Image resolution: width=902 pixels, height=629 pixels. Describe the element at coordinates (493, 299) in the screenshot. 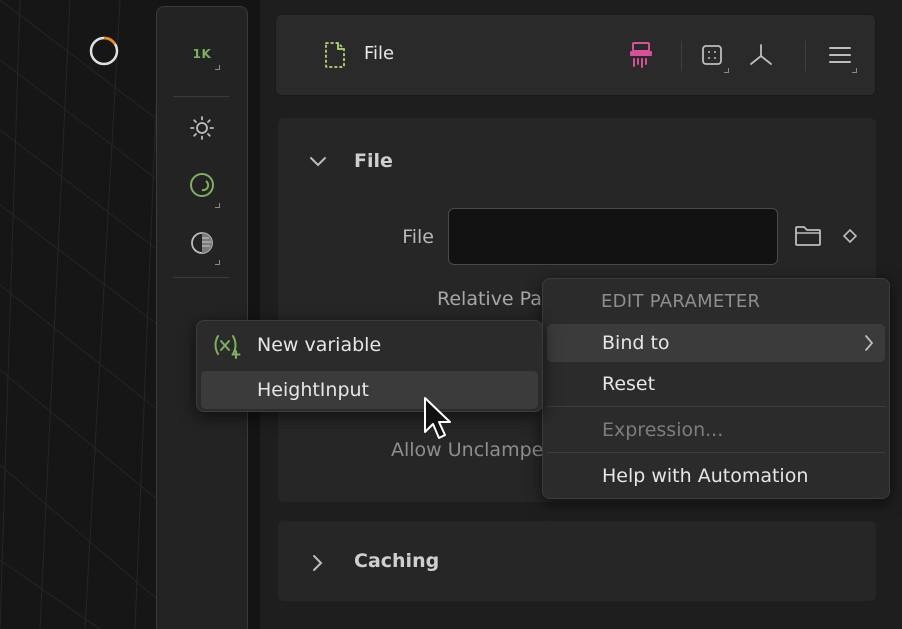

I see `relative-path-label: Relative Pat` at that location.